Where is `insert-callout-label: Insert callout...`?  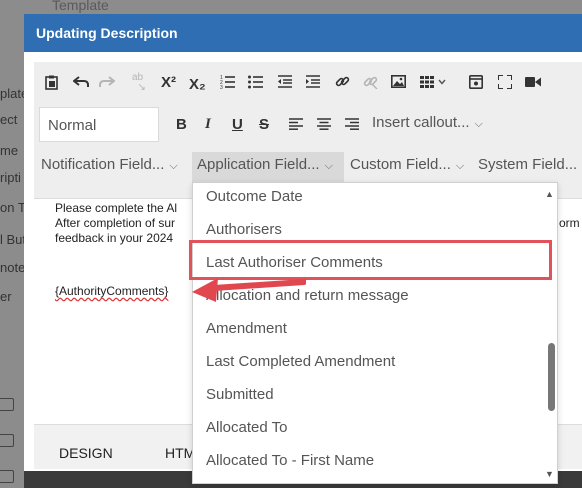
insert-callout-label: Insert callout... is located at coordinates (421, 122).